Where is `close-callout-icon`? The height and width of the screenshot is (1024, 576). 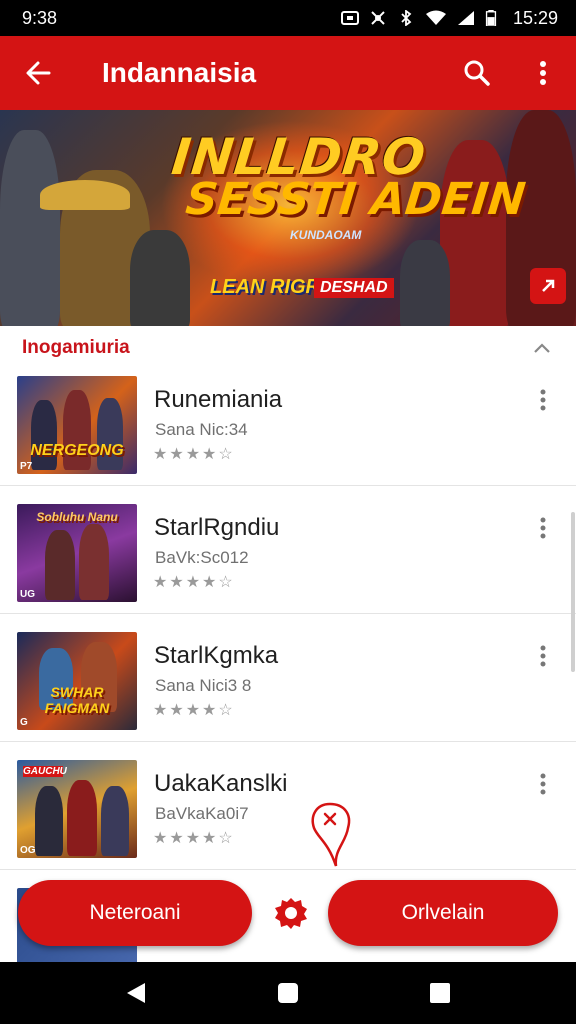 close-callout-icon is located at coordinates (330, 835).